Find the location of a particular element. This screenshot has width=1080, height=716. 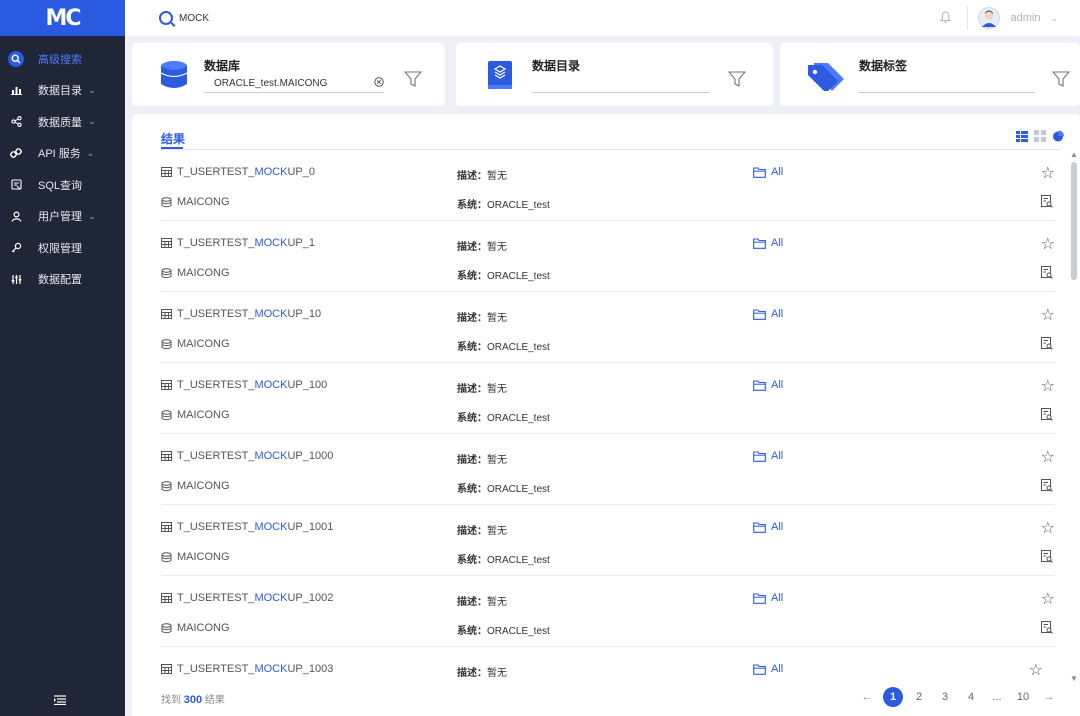

sidebar-item-advanced-search: 高级搜索 is located at coordinates (62, 59).